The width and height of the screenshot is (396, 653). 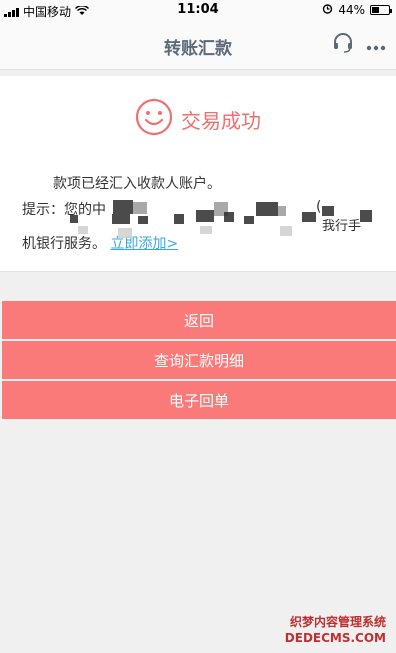 What do you see at coordinates (199, 400) in the screenshot?
I see `e-receipt-button: 电子回单` at bounding box center [199, 400].